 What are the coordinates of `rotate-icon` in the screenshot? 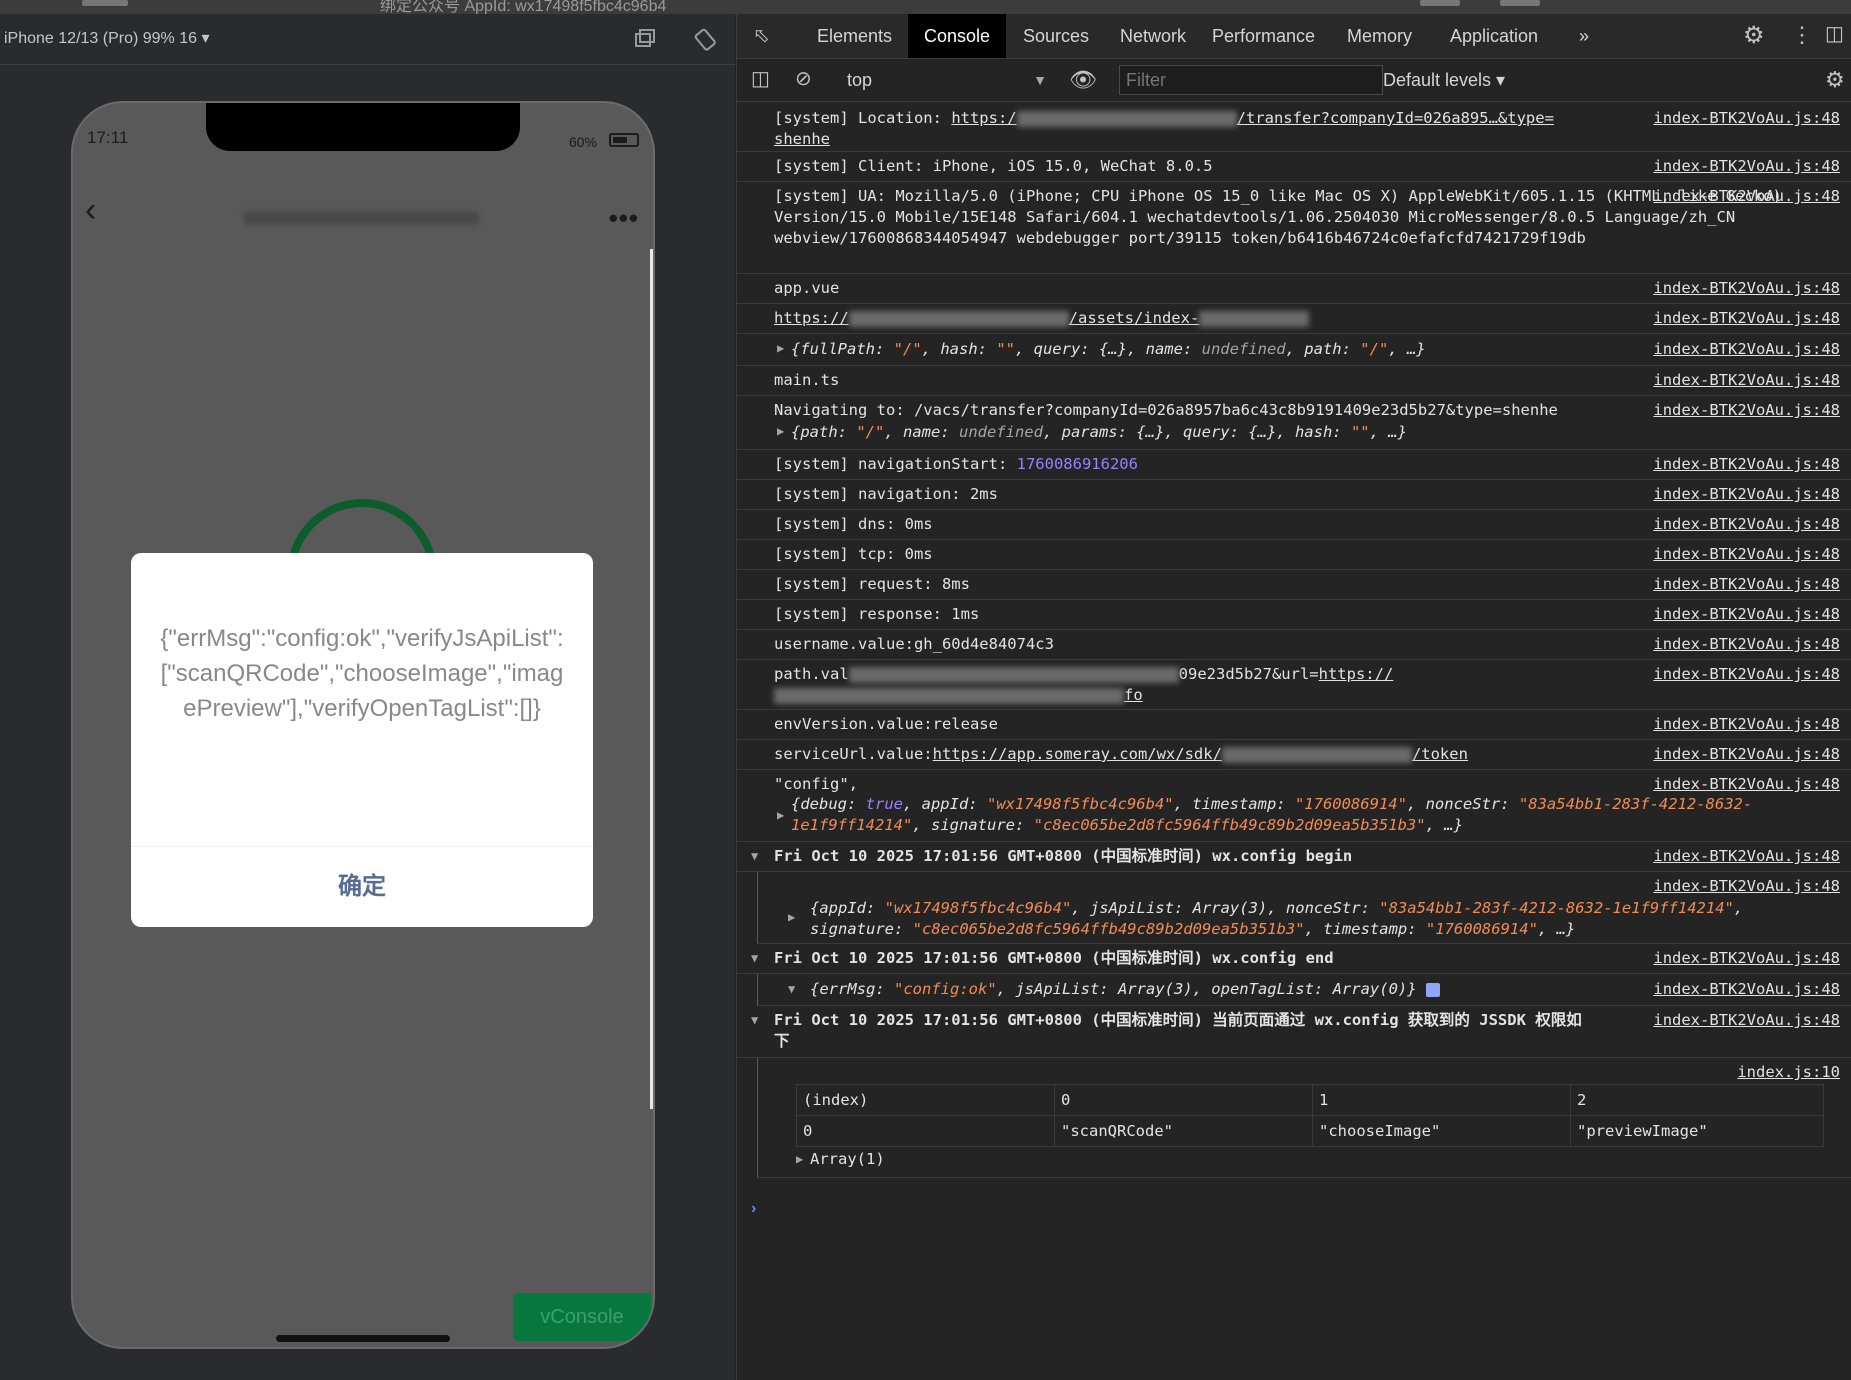 It's located at (706, 39).